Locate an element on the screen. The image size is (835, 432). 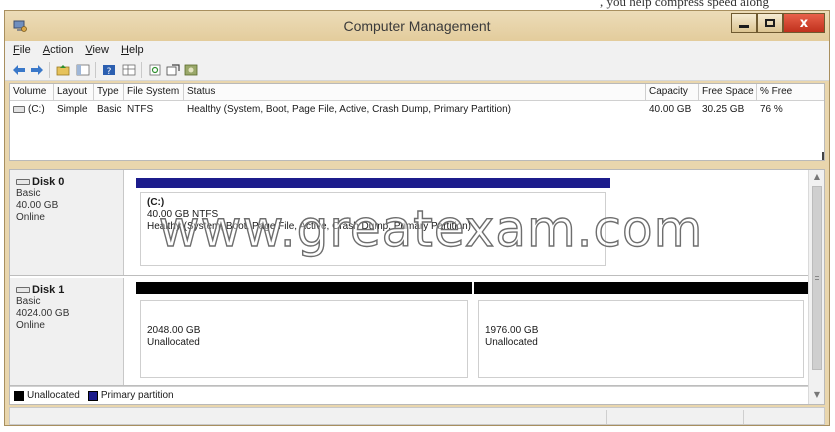
cell-type: Basic is located at coordinates (109, 109).